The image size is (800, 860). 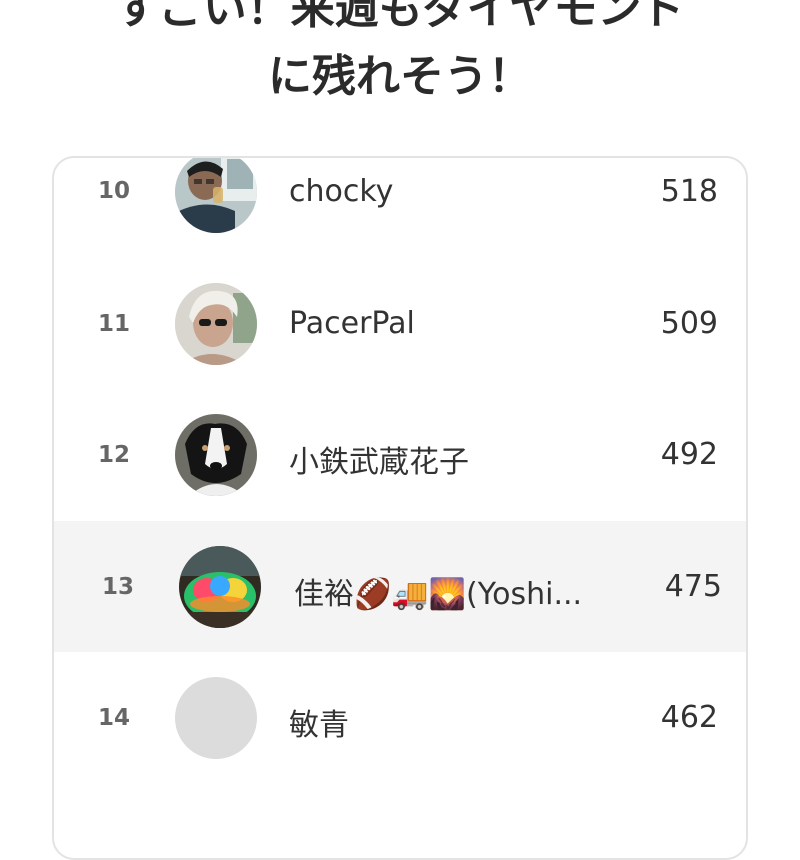 I want to click on leaderboard-row: 11 PacerPal 509, so click(x=400, y=324).